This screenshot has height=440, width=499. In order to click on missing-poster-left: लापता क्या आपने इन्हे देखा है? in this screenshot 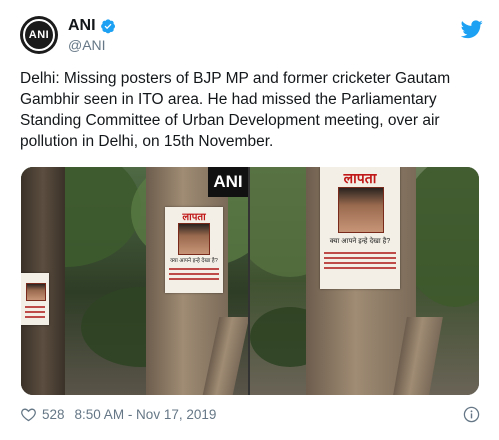, I will do `click(194, 250)`.